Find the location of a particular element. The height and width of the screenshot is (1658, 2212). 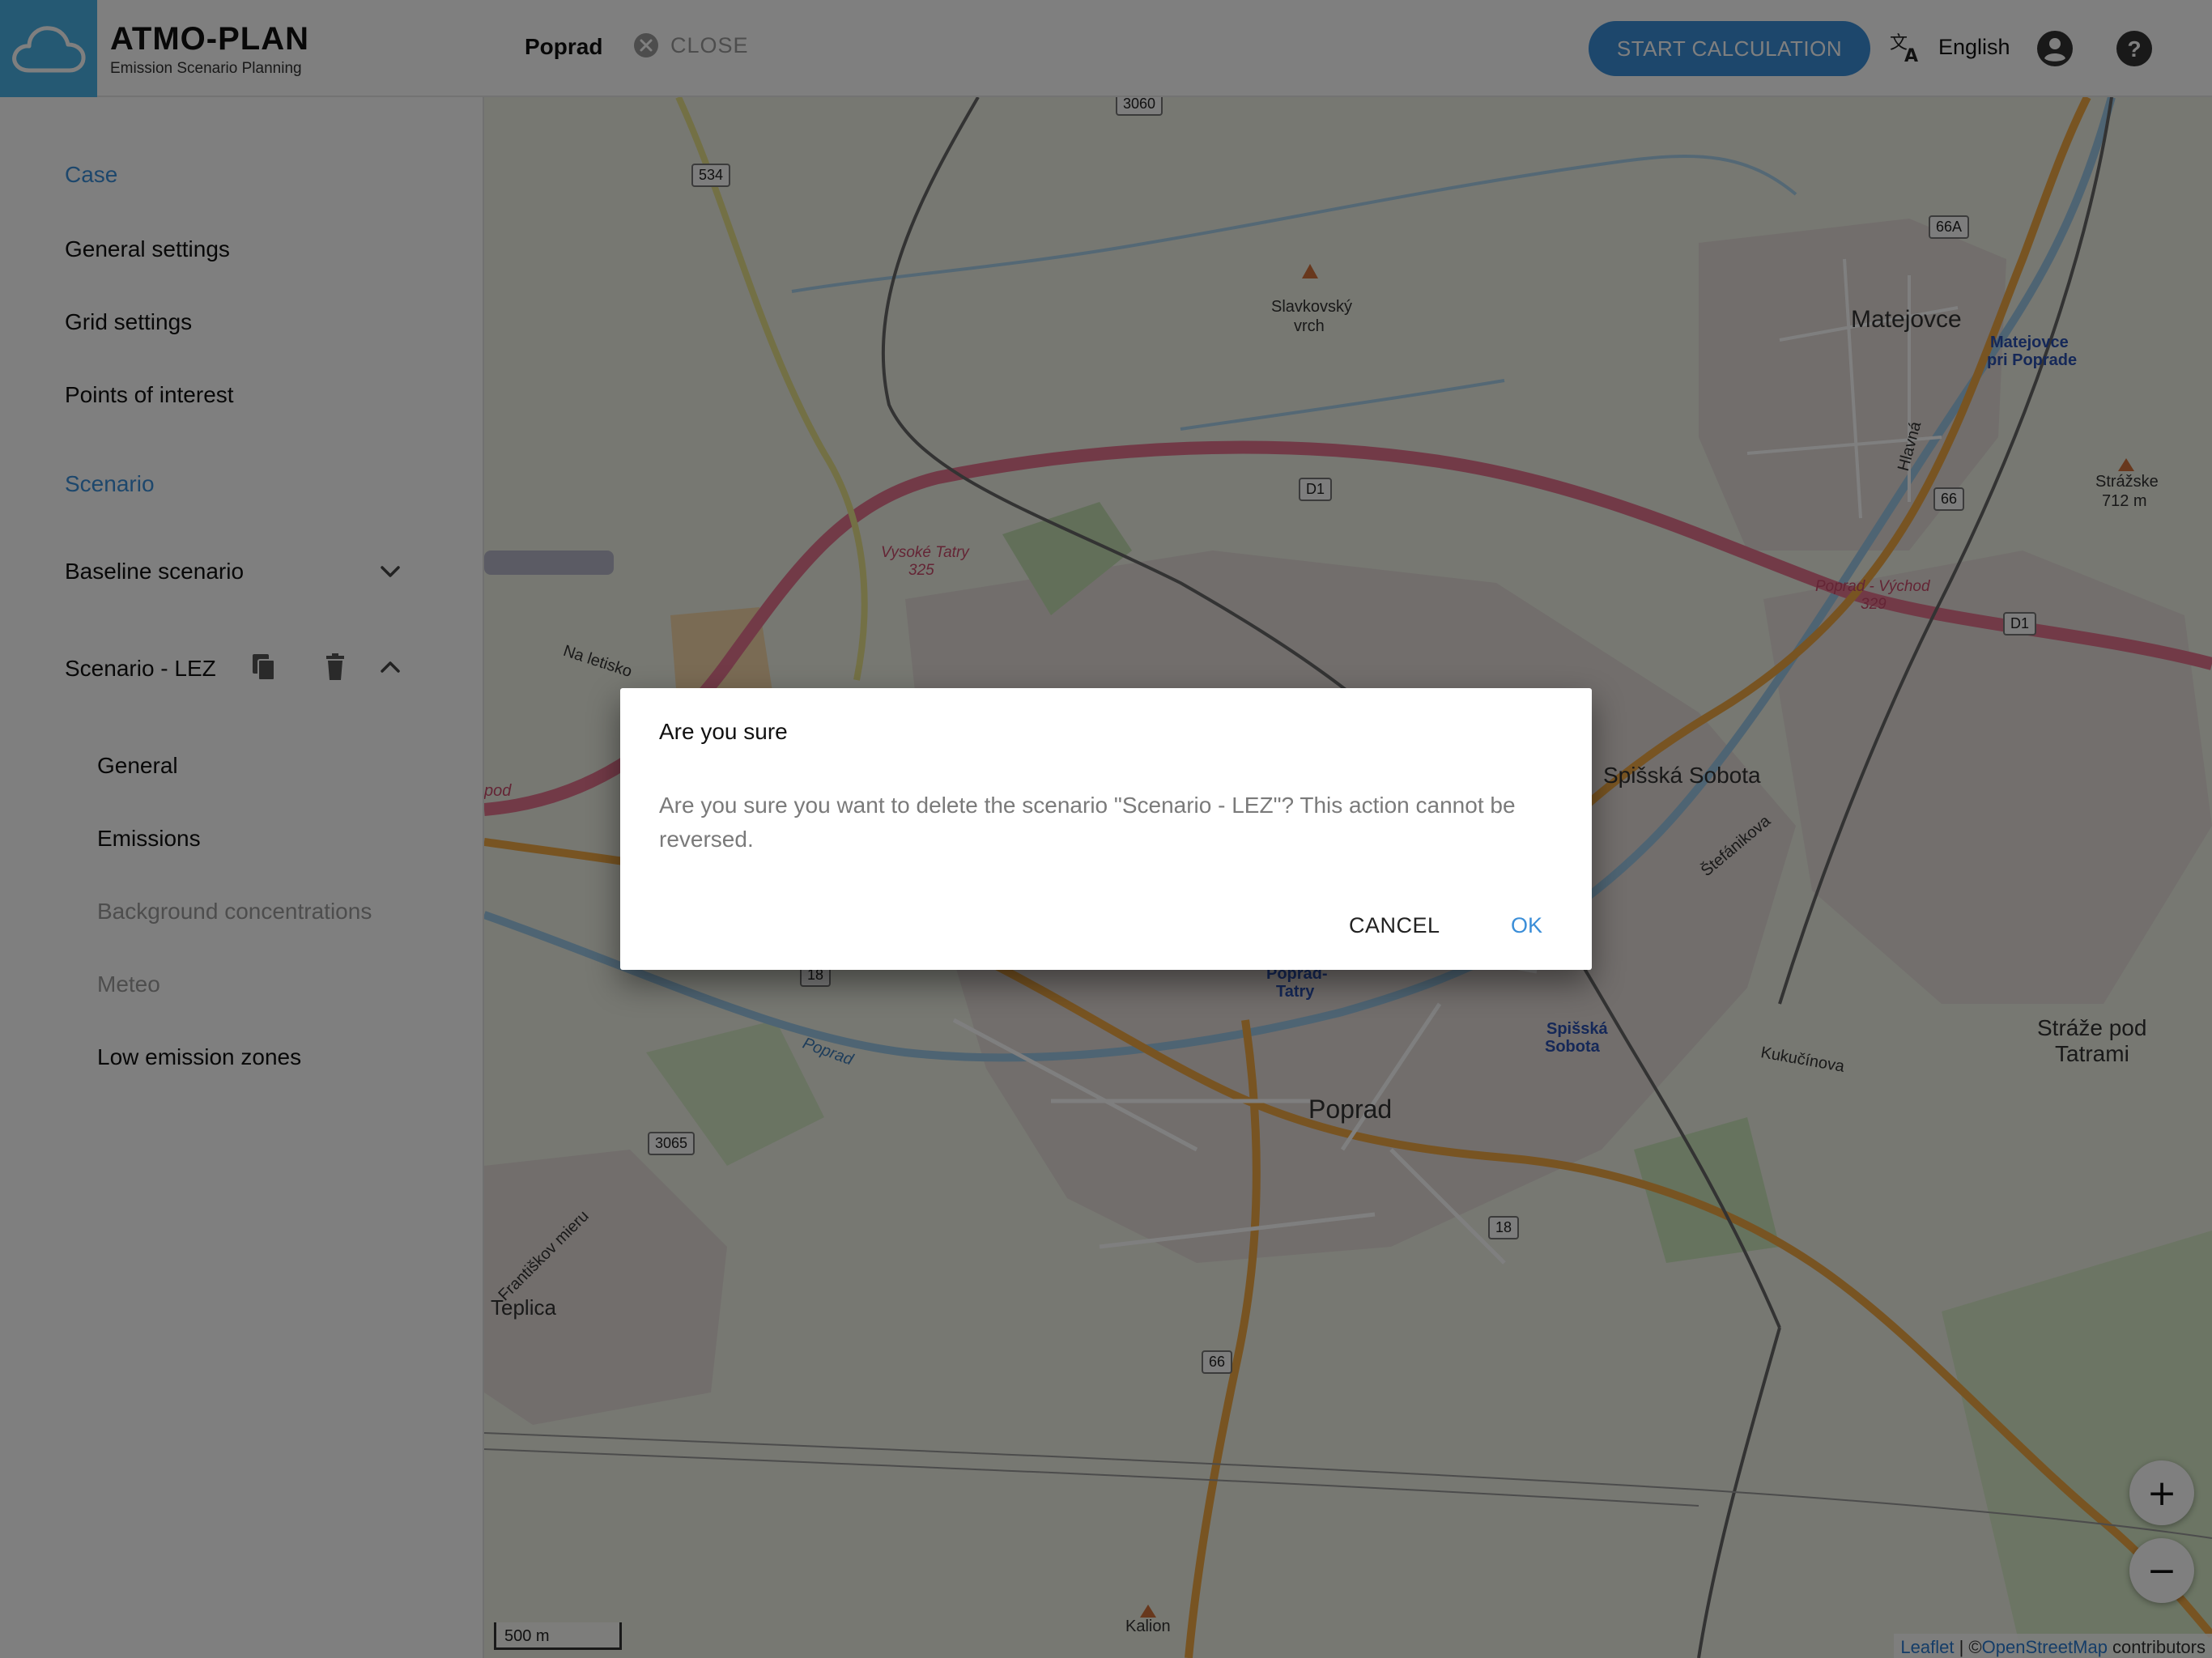

ok-button: OK is located at coordinates (1527, 925).